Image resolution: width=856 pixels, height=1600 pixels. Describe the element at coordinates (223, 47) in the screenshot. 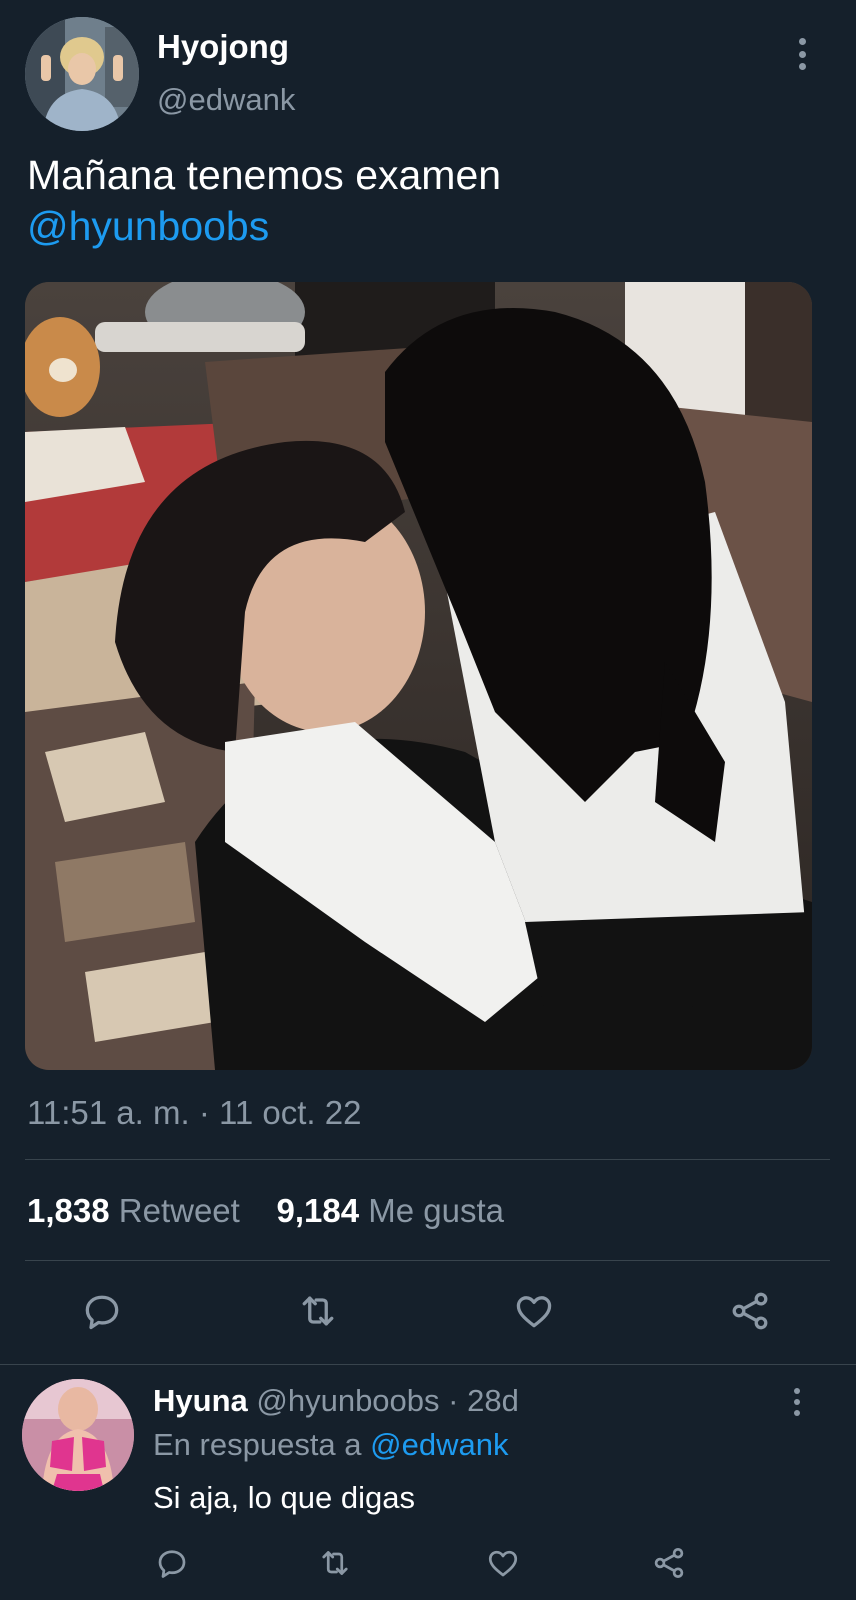

I see `author-display-name: Hyojong` at that location.